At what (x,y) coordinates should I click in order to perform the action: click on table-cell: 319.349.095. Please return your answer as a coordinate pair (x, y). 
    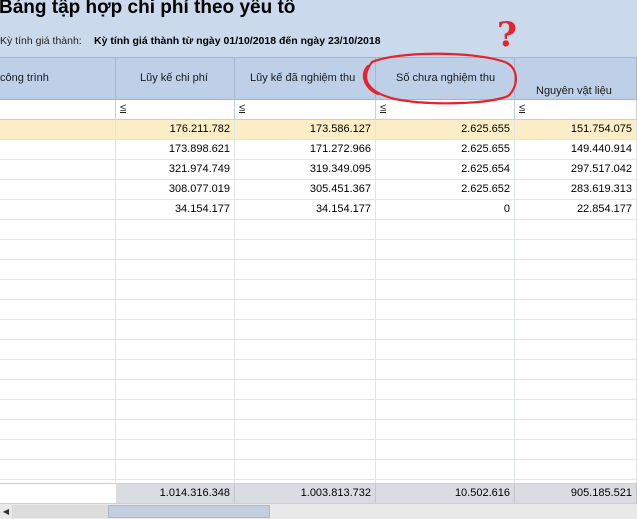
    Looking at the image, I should click on (305, 170).